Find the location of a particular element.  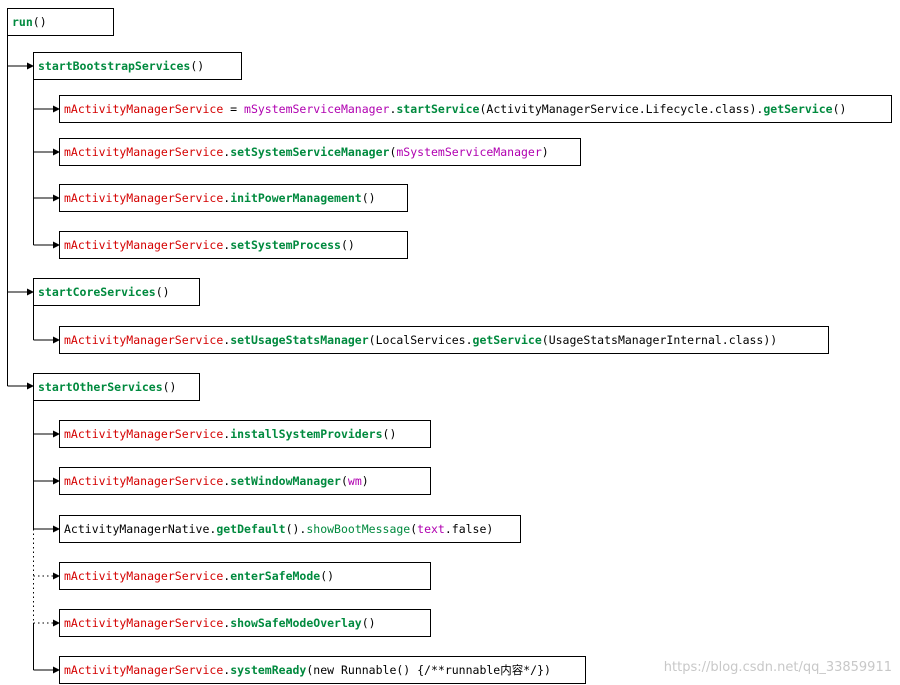

code-token: getDefault is located at coordinates (251, 529).